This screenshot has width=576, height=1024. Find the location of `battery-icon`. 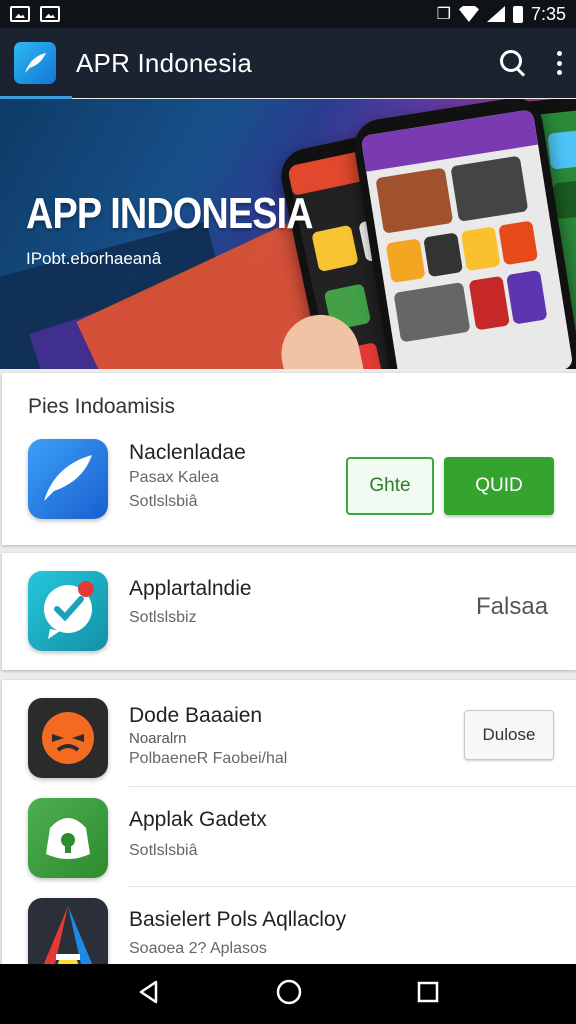

battery-icon is located at coordinates (517, 14).